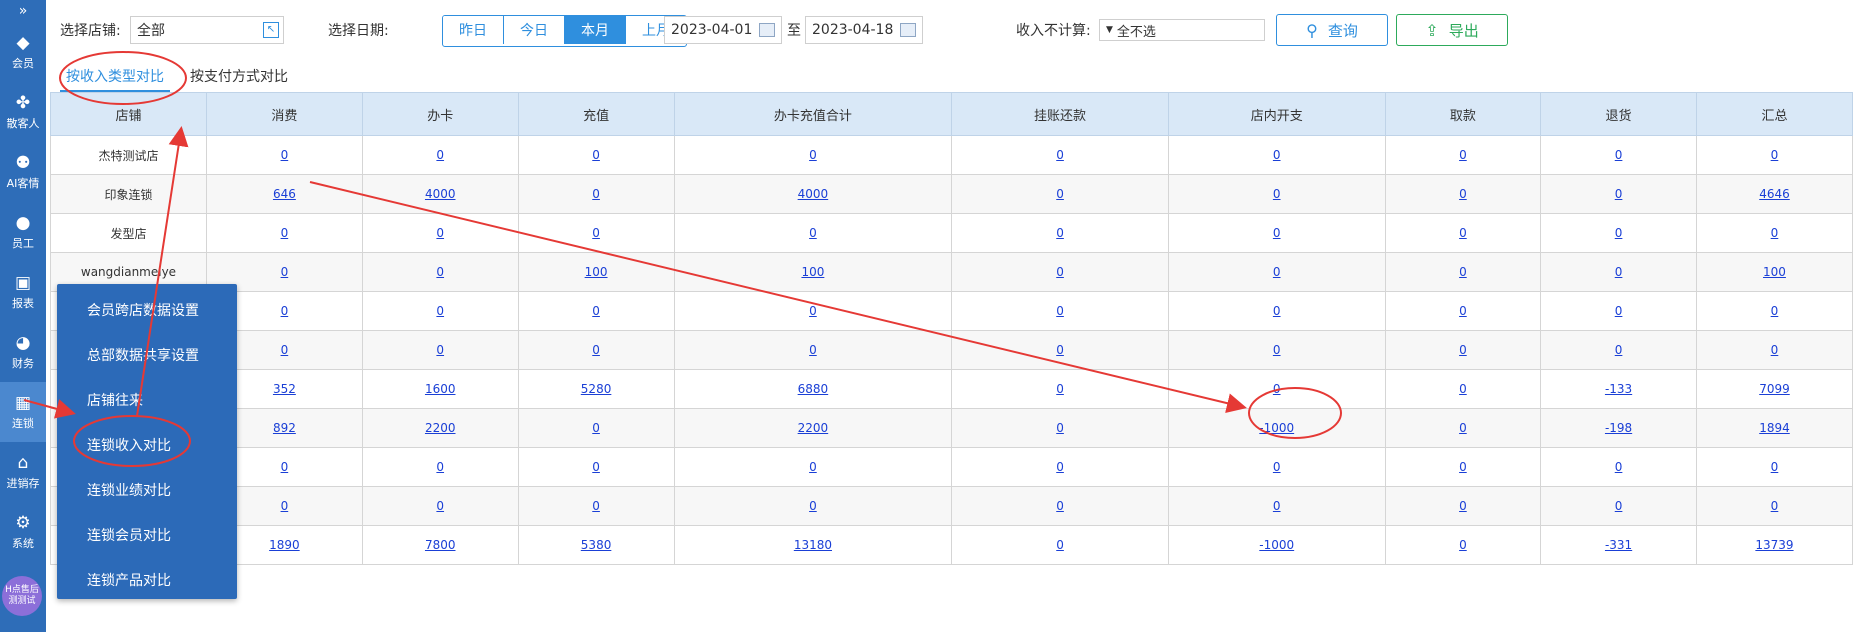 This screenshot has width=1853, height=632. I want to click on sidebar-item-1: ✤ 散客人, so click(23, 112).